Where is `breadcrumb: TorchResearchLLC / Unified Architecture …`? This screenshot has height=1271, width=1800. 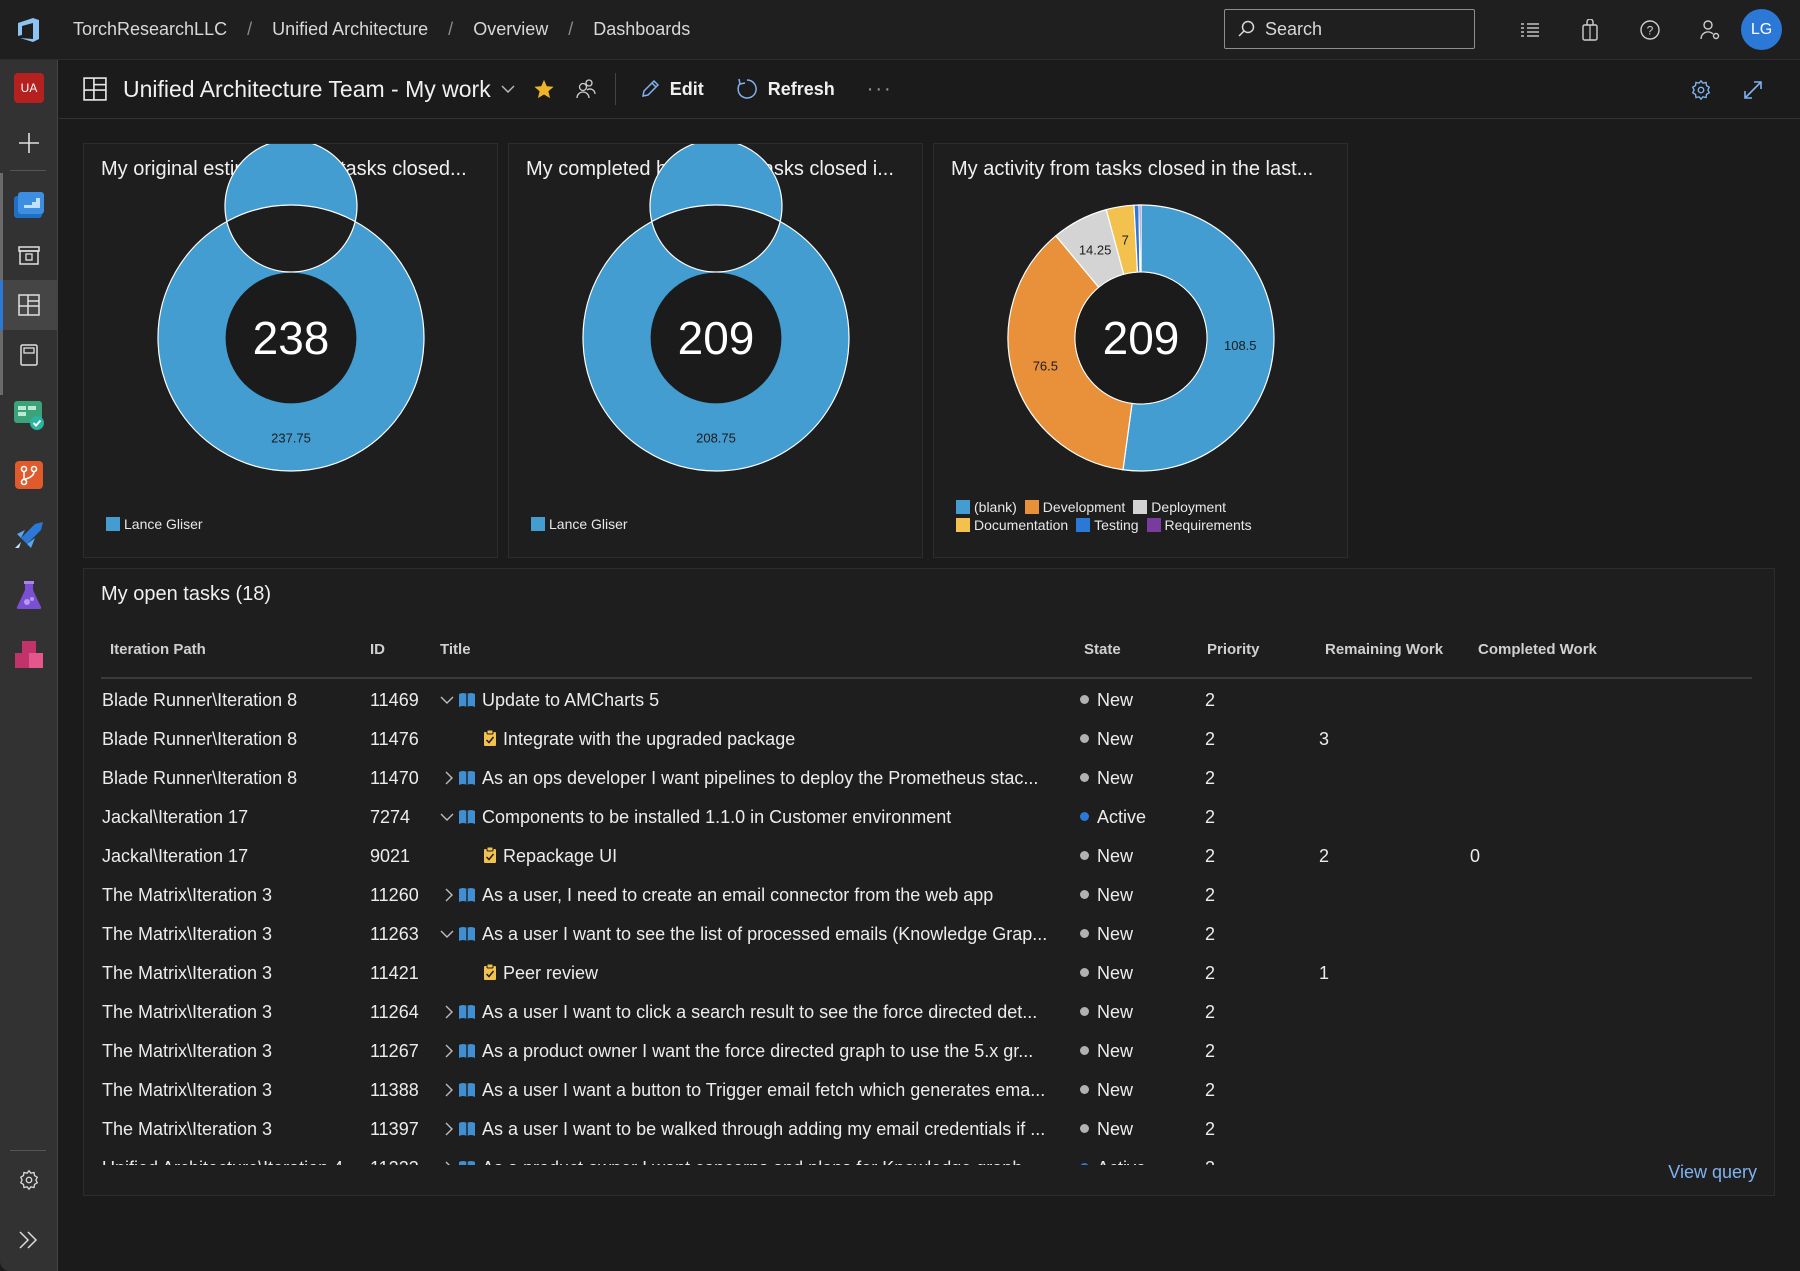
breadcrumb: TorchResearchLLC / Unified Architecture … is located at coordinates (381, 29).